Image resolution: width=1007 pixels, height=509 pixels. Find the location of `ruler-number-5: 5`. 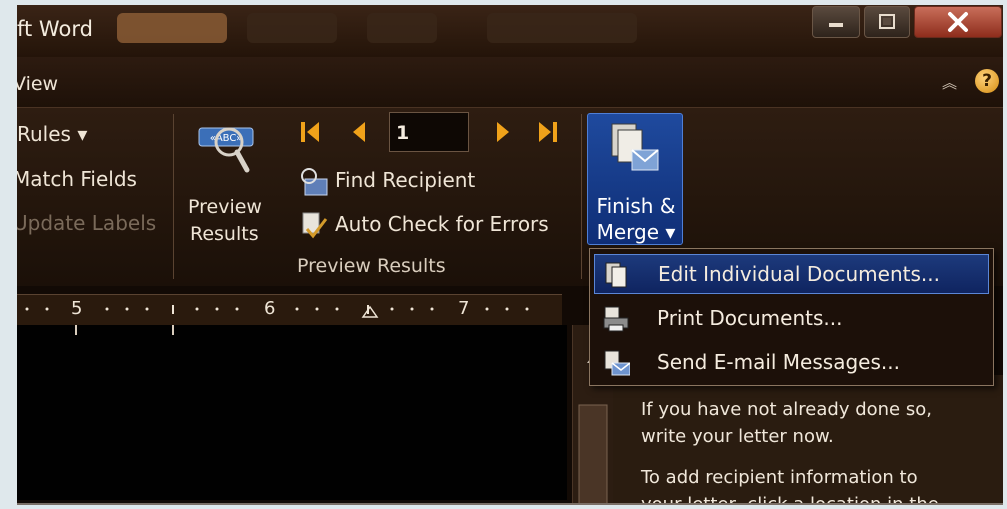

ruler-number-5: 5 is located at coordinates (77, 308).